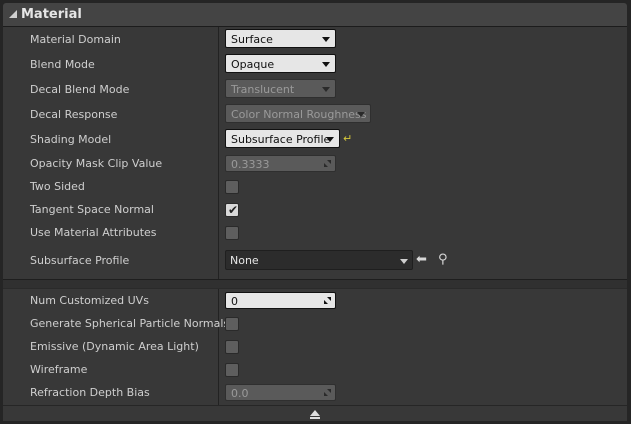 This screenshot has width=631, height=424. Describe the element at coordinates (62, 64) in the screenshot. I see `blend-mode-label: Blend Mode` at that location.